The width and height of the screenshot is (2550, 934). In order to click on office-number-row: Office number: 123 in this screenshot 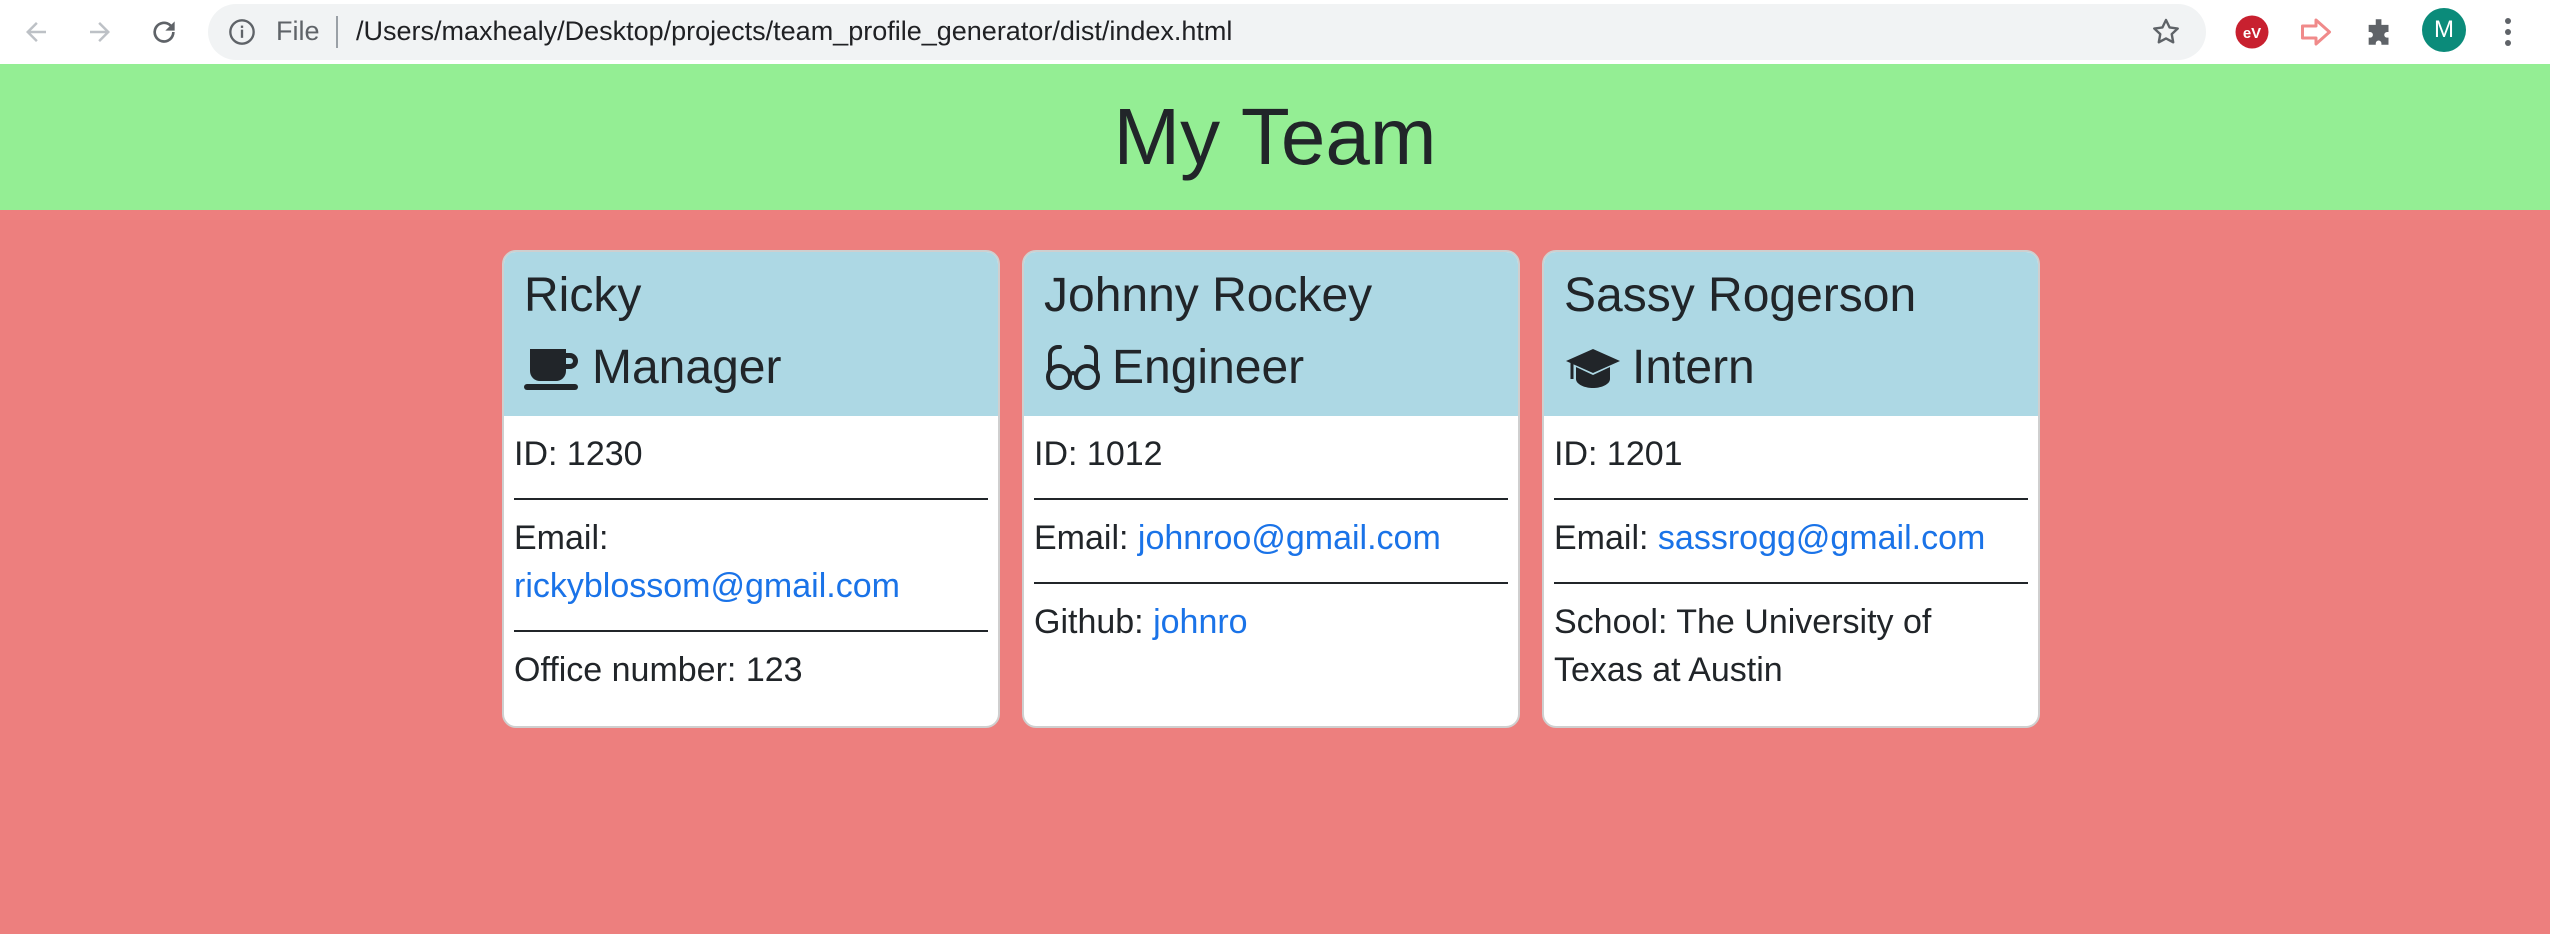, I will do `click(751, 680)`.